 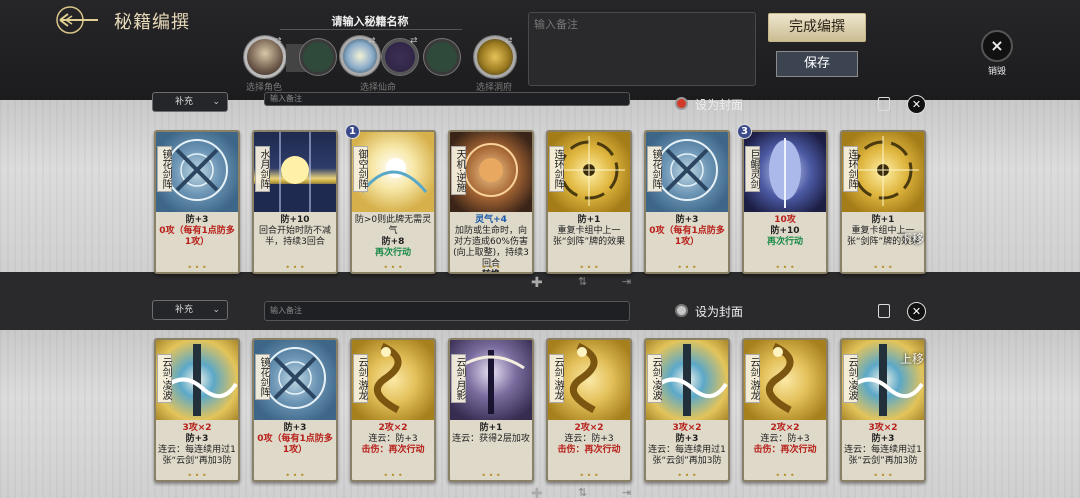 I want to click on back-button, so click(x=76, y=20).